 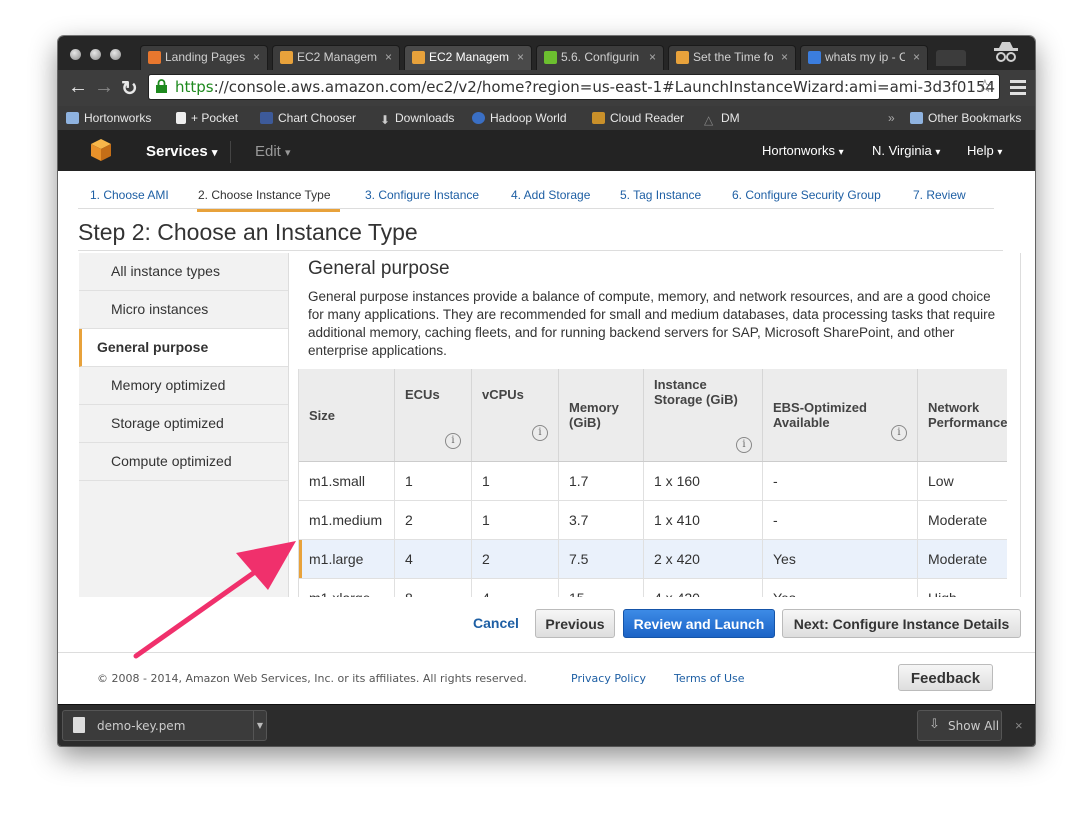 What do you see at coordinates (699, 623) in the screenshot?
I see `review-and-launch-button: Review and Launch` at bounding box center [699, 623].